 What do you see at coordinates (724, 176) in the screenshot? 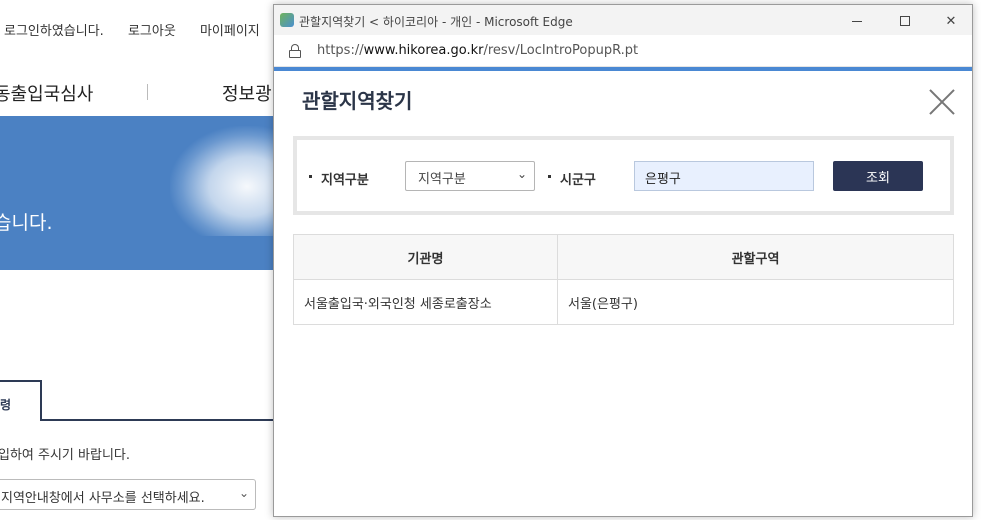
I see `sigungu-input: 은평구` at bounding box center [724, 176].